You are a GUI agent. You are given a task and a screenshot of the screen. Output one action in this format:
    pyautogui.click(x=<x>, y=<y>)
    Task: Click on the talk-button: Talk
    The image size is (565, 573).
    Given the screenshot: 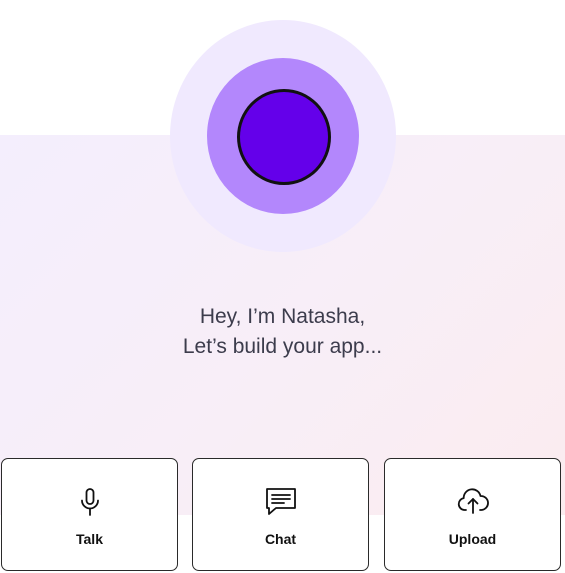 What is the action you would take?
    pyautogui.click(x=89, y=514)
    